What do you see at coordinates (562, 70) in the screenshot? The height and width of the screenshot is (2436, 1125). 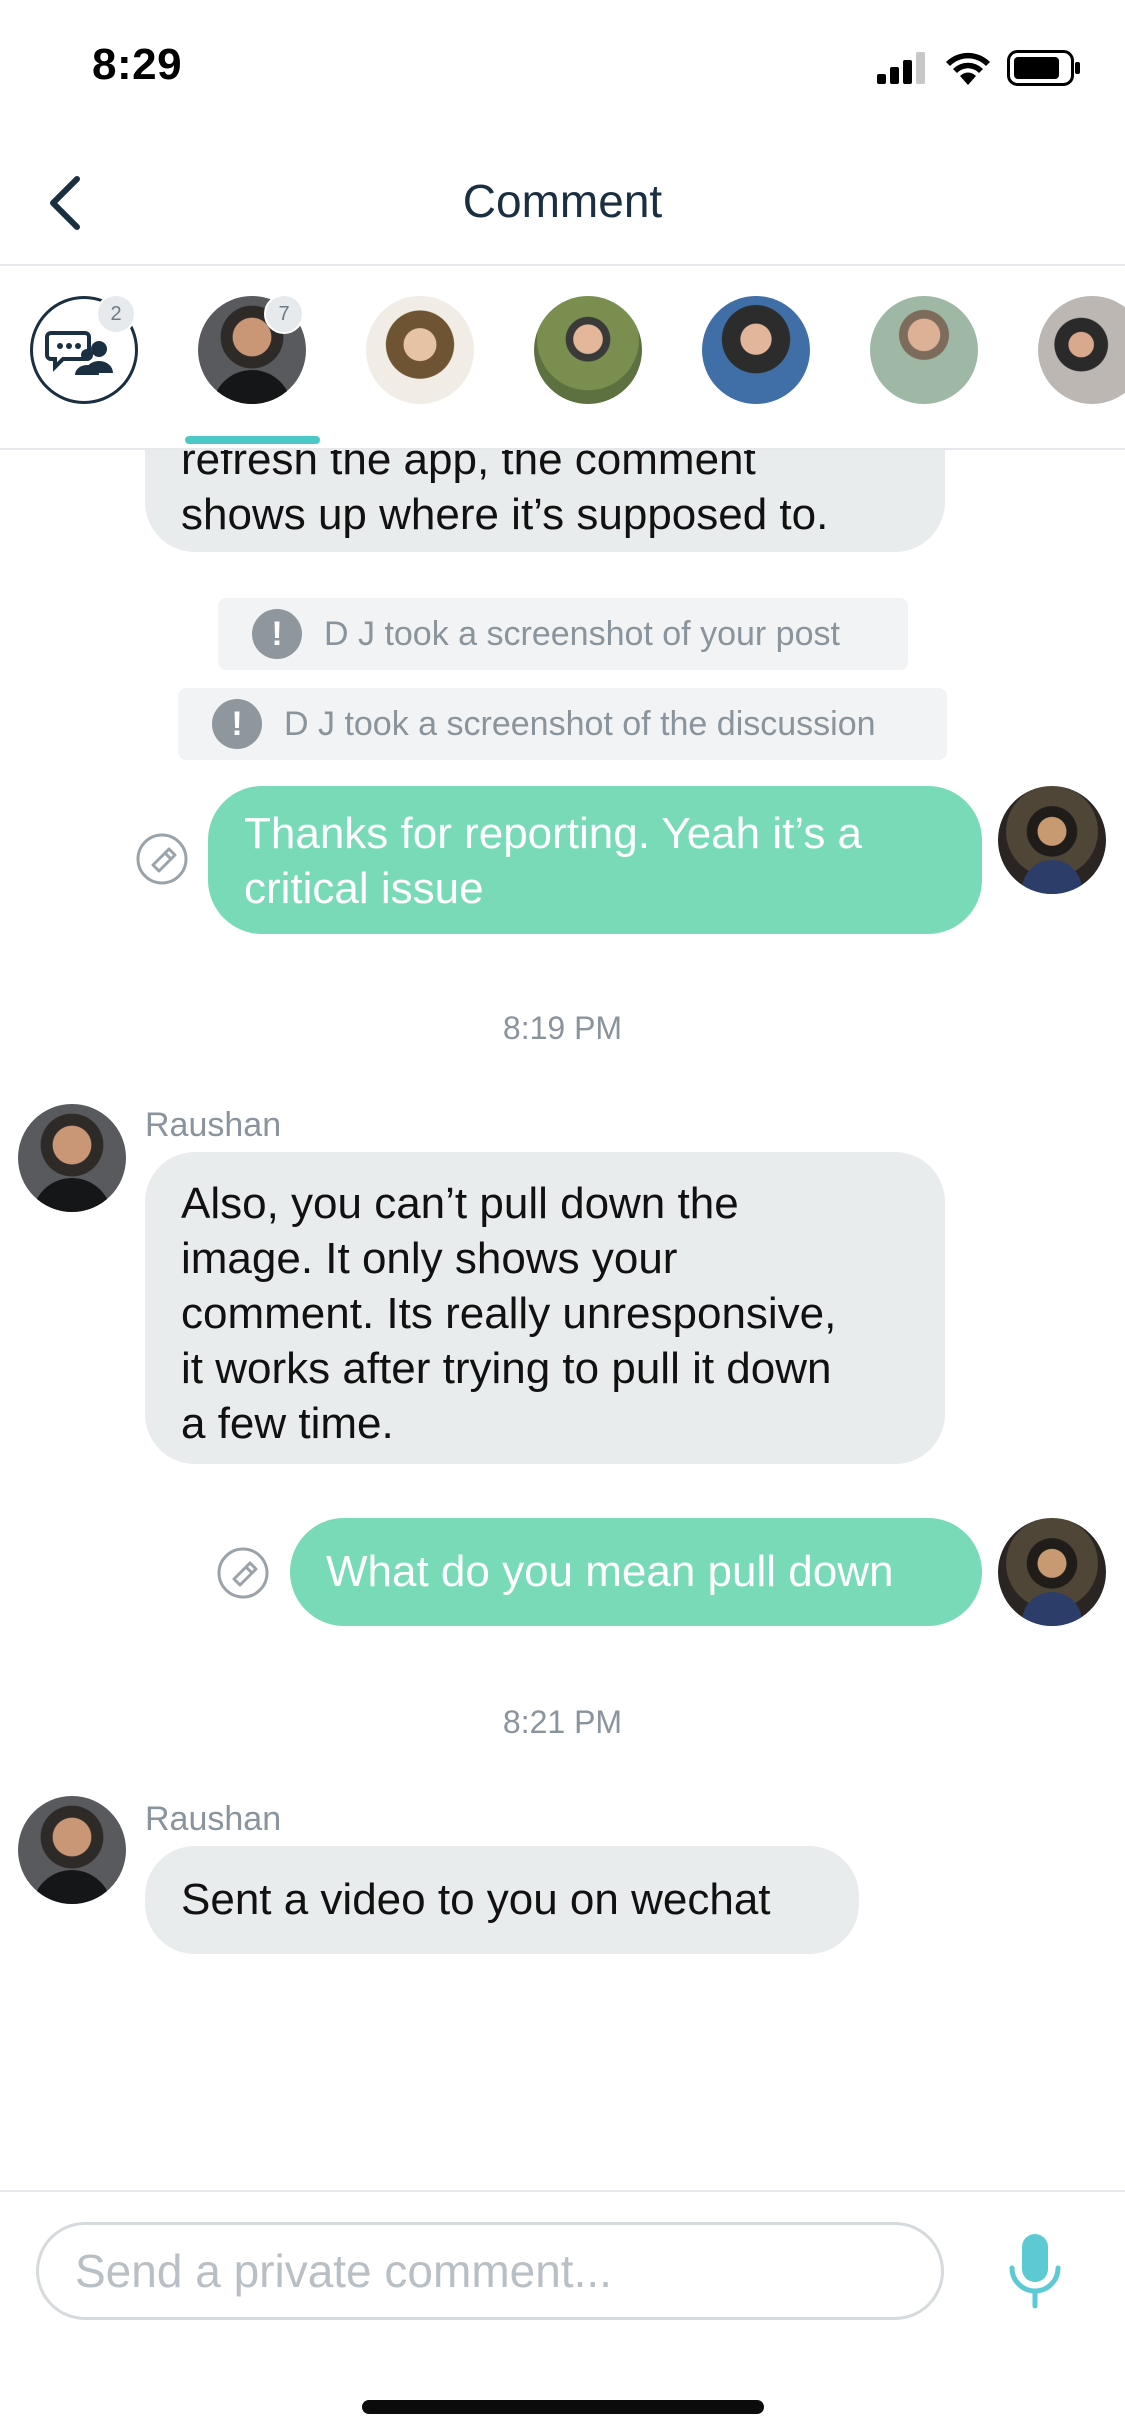 I see `status-bar: 8:29` at bounding box center [562, 70].